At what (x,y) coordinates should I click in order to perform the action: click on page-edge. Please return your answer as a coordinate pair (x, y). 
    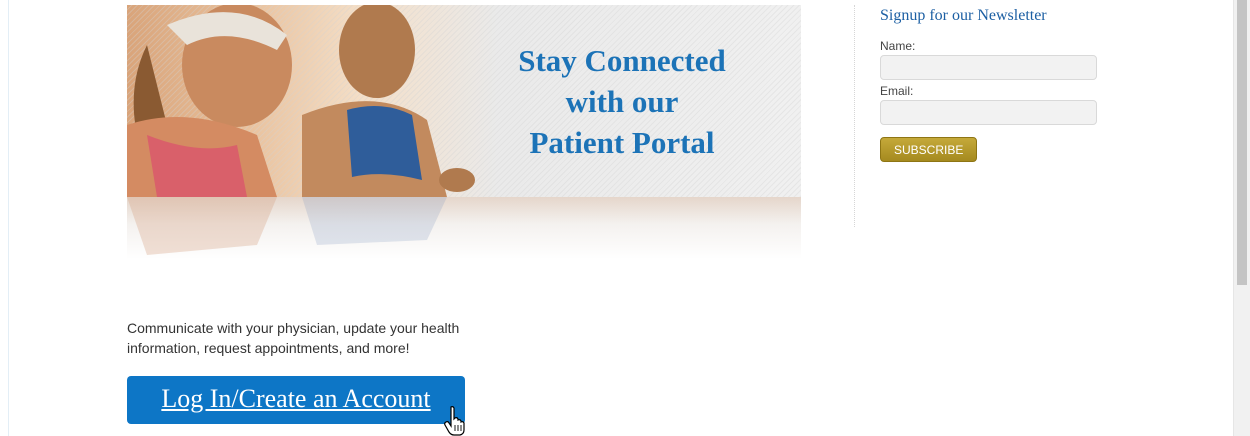
    Looking at the image, I should click on (8, 218).